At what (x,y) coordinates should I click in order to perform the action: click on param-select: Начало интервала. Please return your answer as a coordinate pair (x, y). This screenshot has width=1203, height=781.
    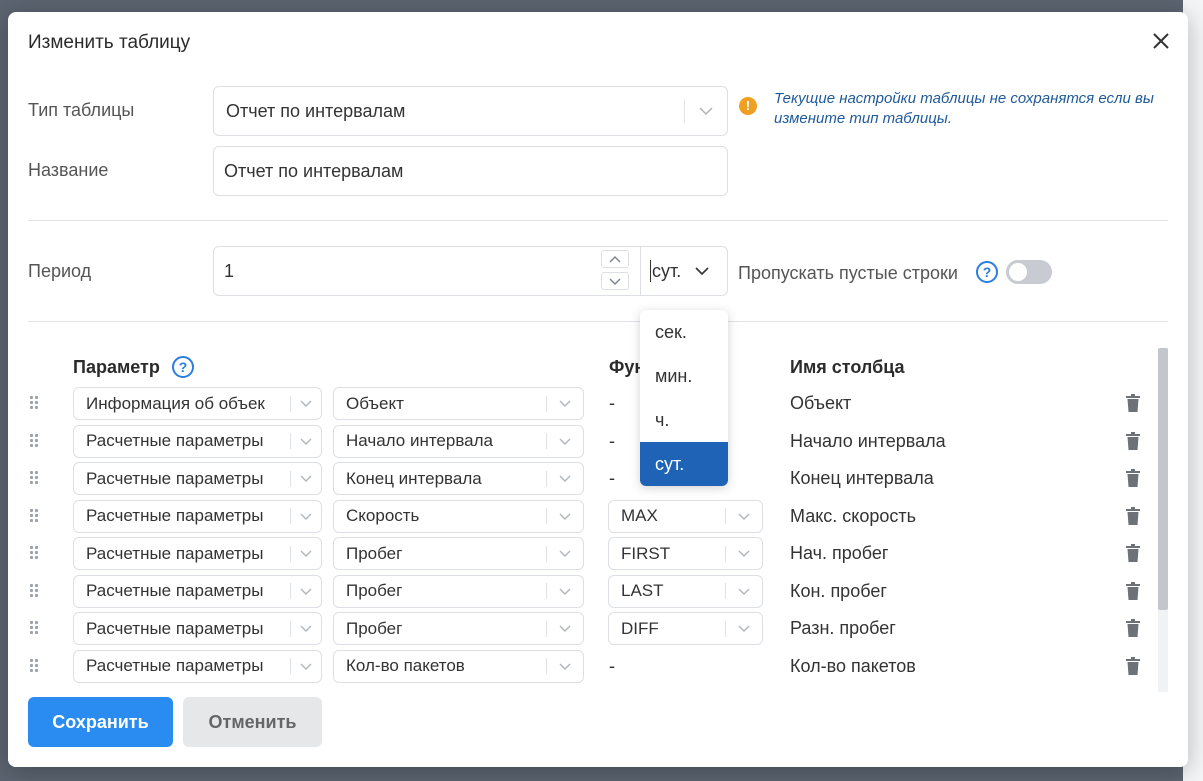
    Looking at the image, I should click on (458, 441).